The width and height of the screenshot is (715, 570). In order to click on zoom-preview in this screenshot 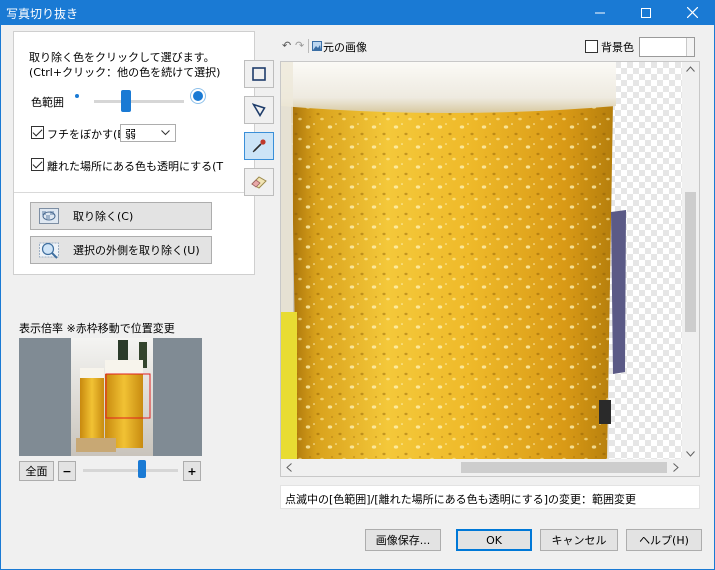, I will do `click(110, 397)`.